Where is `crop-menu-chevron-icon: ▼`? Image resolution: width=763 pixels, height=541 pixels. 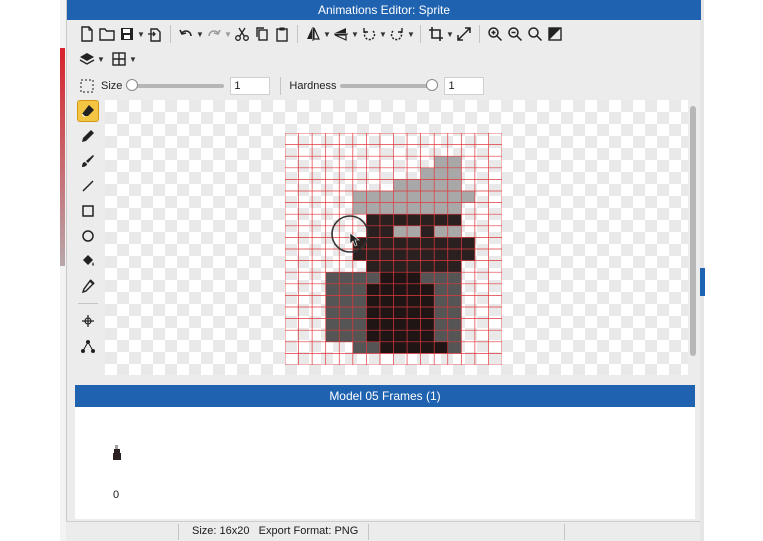 crop-menu-chevron-icon: ▼ is located at coordinates (450, 34).